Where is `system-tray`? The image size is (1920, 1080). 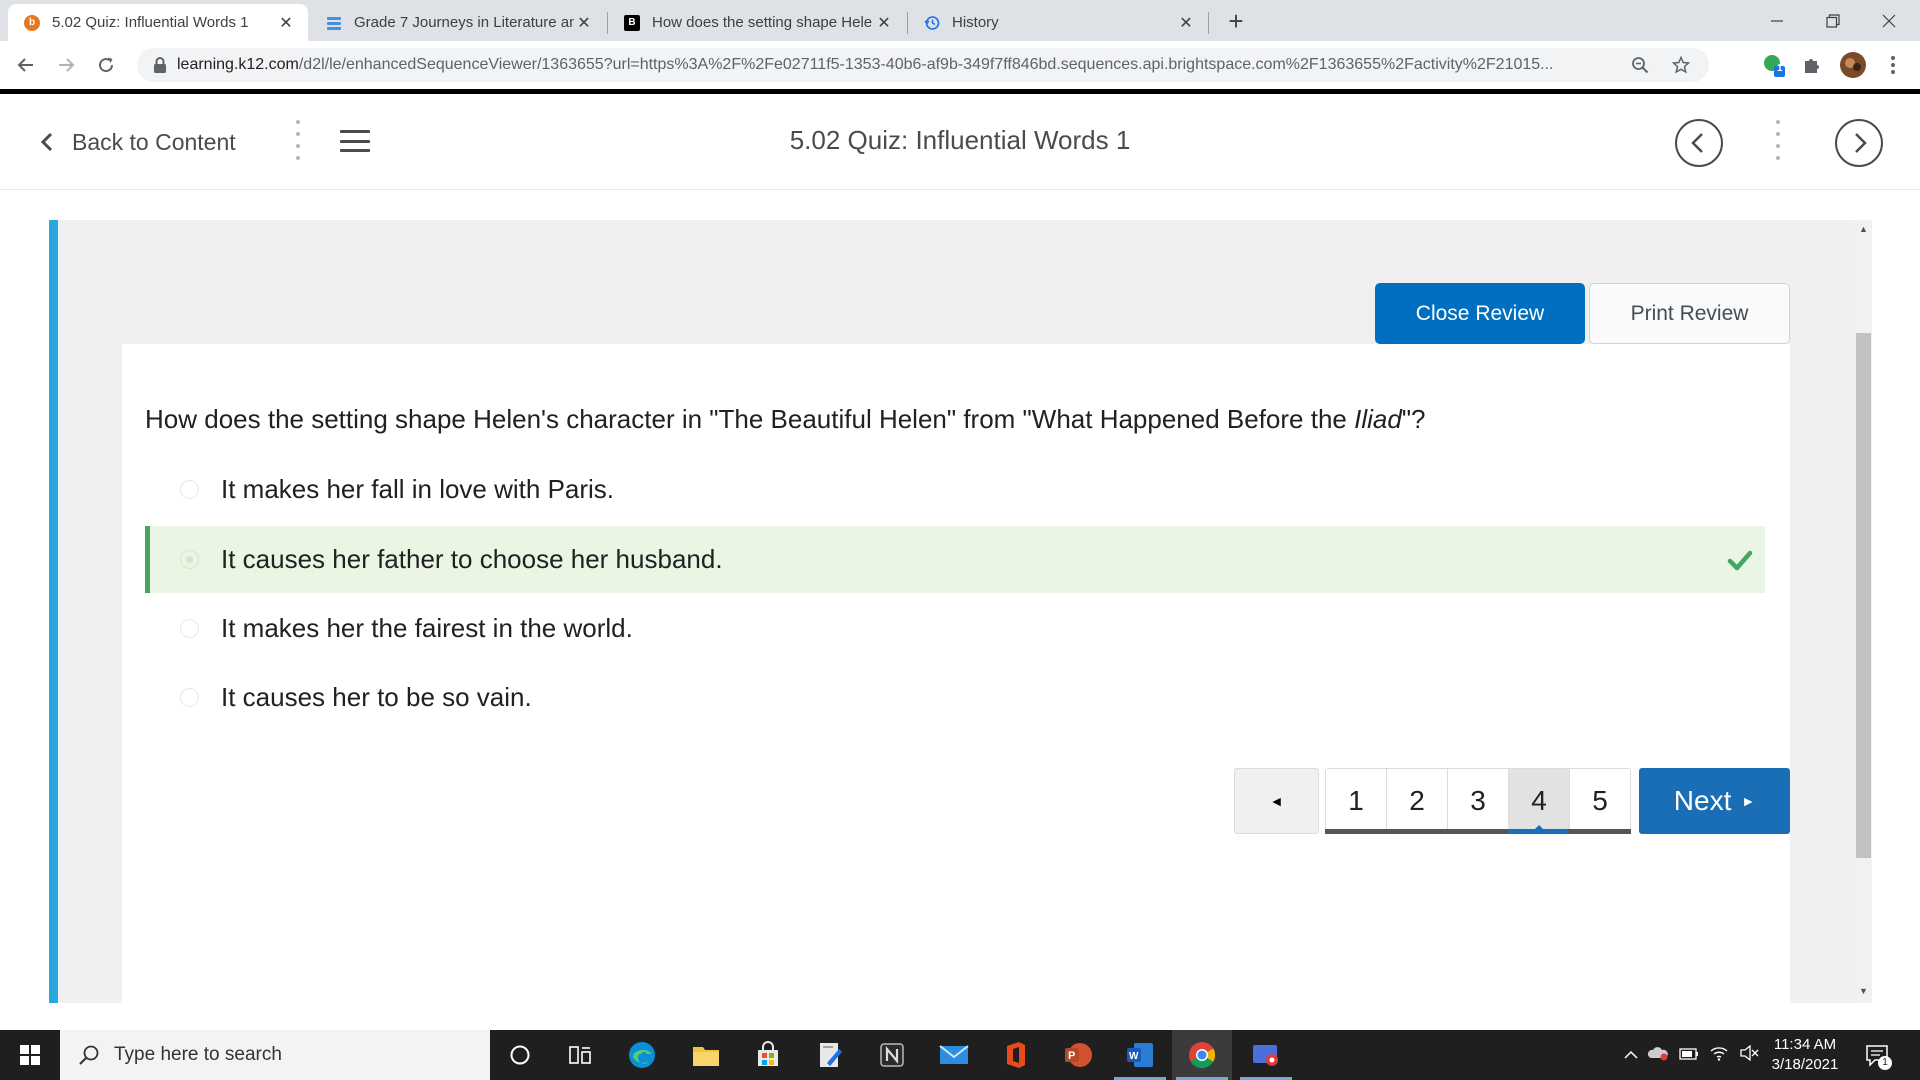 system-tray is located at coordinates (1692, 1055).